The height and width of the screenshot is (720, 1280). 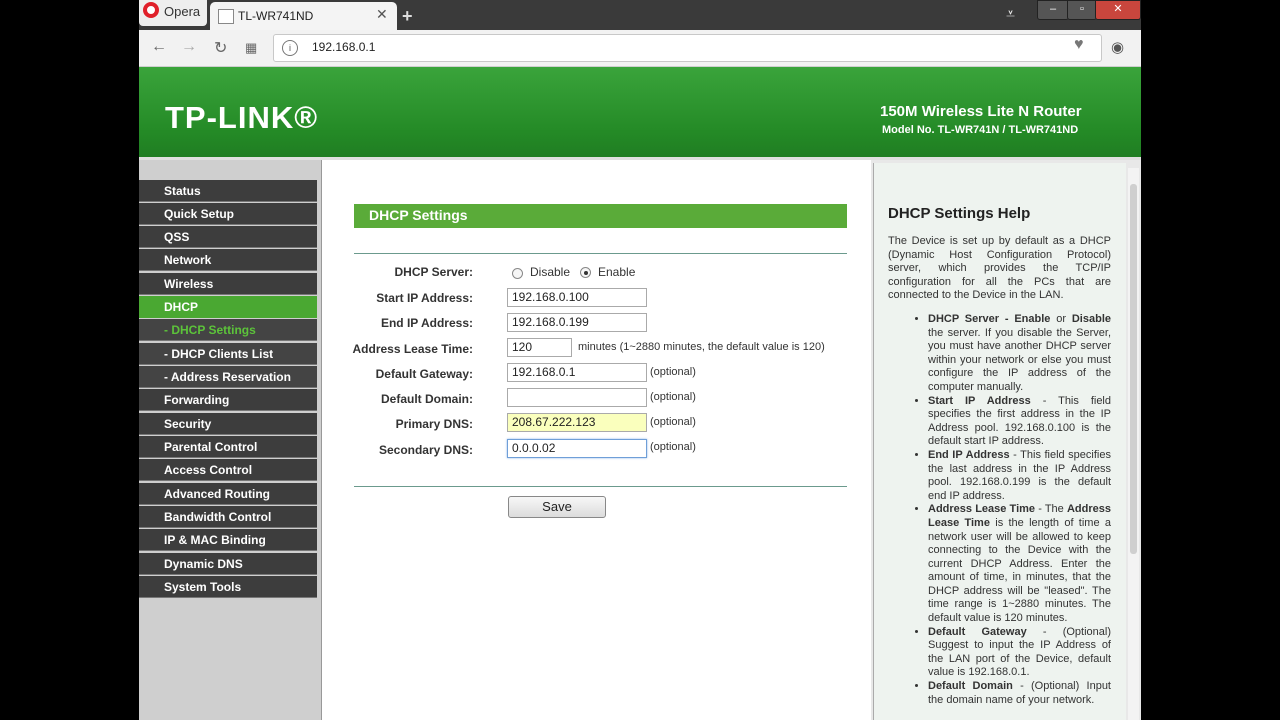 I want to click on primary-dns-input: 208.67.222.123, so click(x=577, y=422).